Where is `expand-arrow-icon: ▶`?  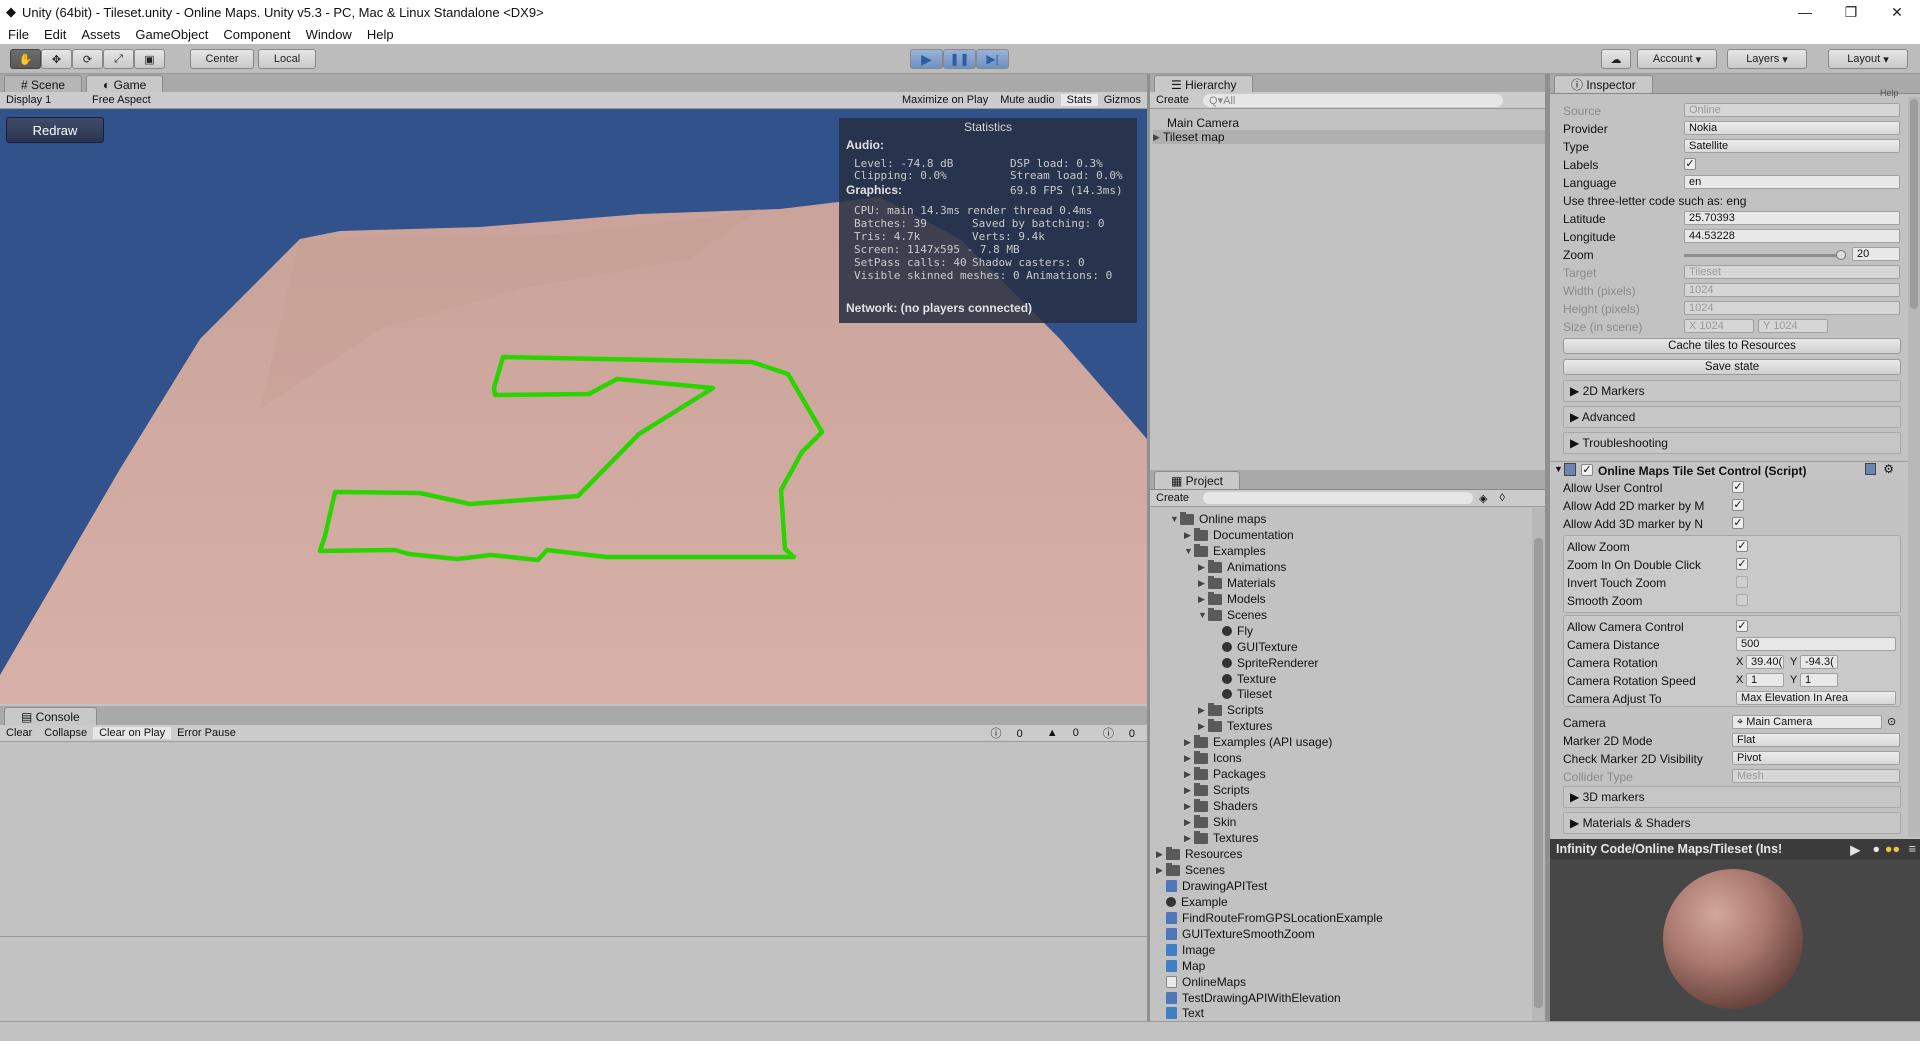
expand-arrow-icon: ▶ is located at coordinates (1158, 137).